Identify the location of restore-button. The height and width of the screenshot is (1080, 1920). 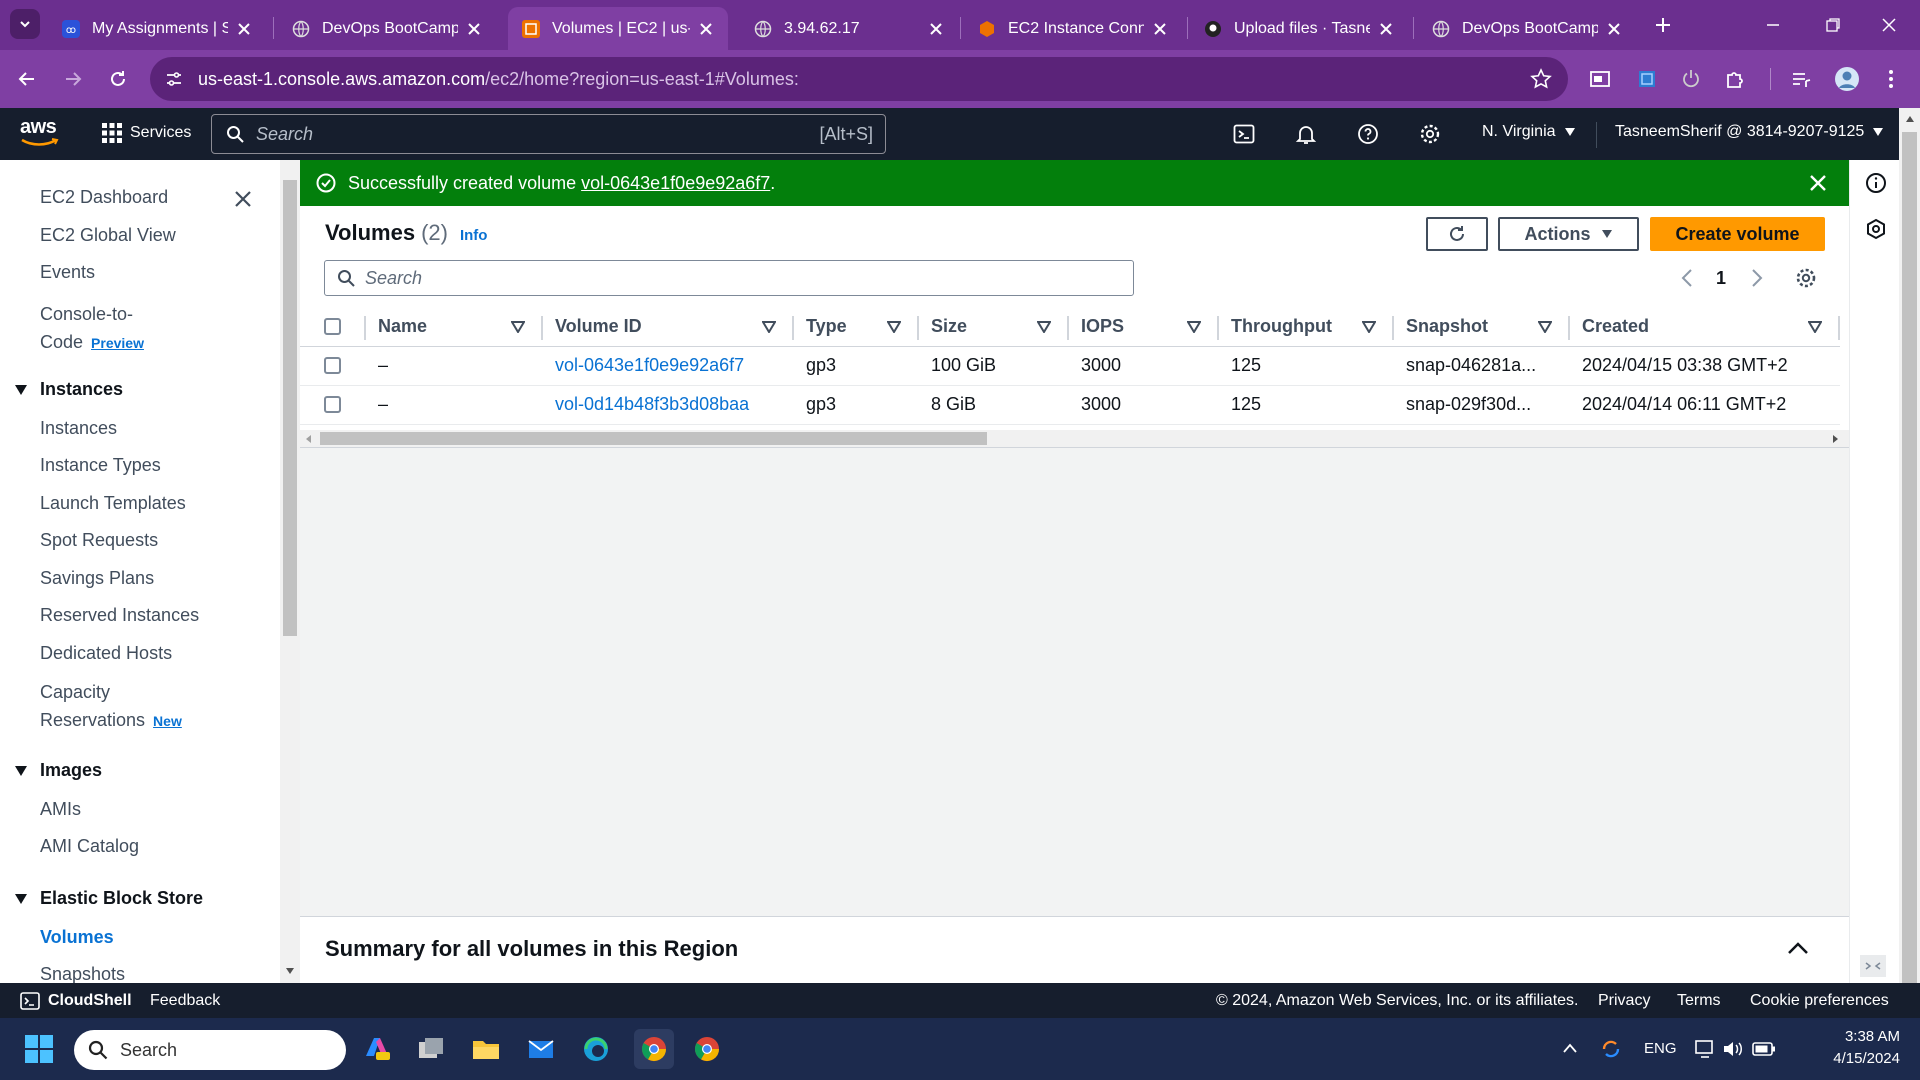
(1833, 25).